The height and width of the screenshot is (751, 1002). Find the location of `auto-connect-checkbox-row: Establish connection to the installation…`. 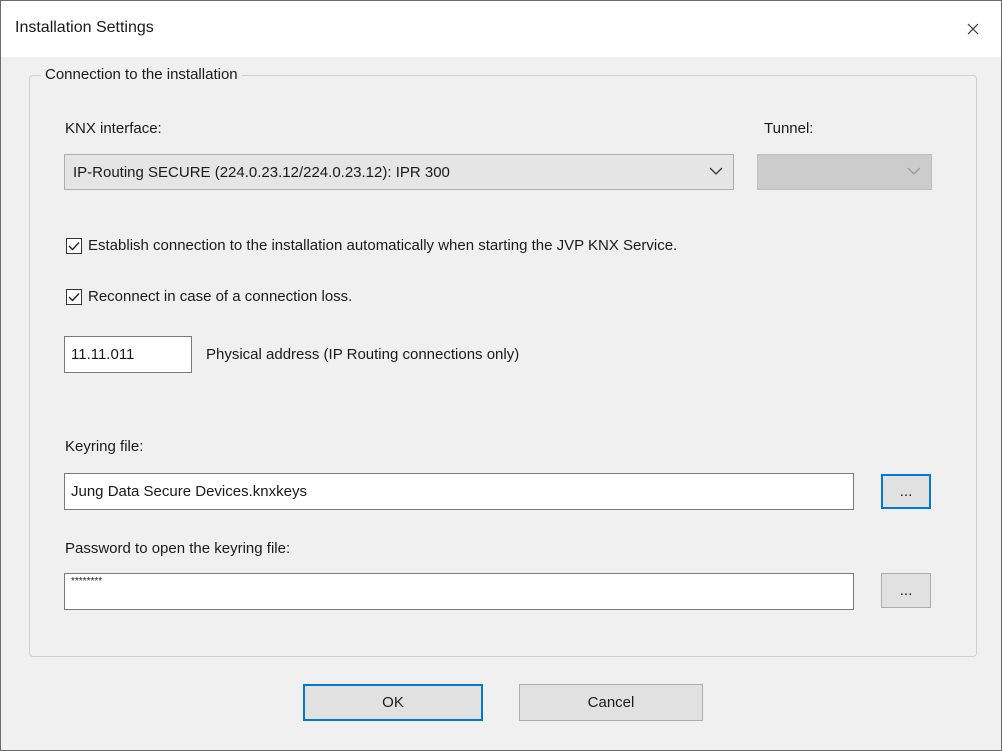

auto-connect-checkbox-row: Establish connection to the installation… is located at coordinates (371, 245).